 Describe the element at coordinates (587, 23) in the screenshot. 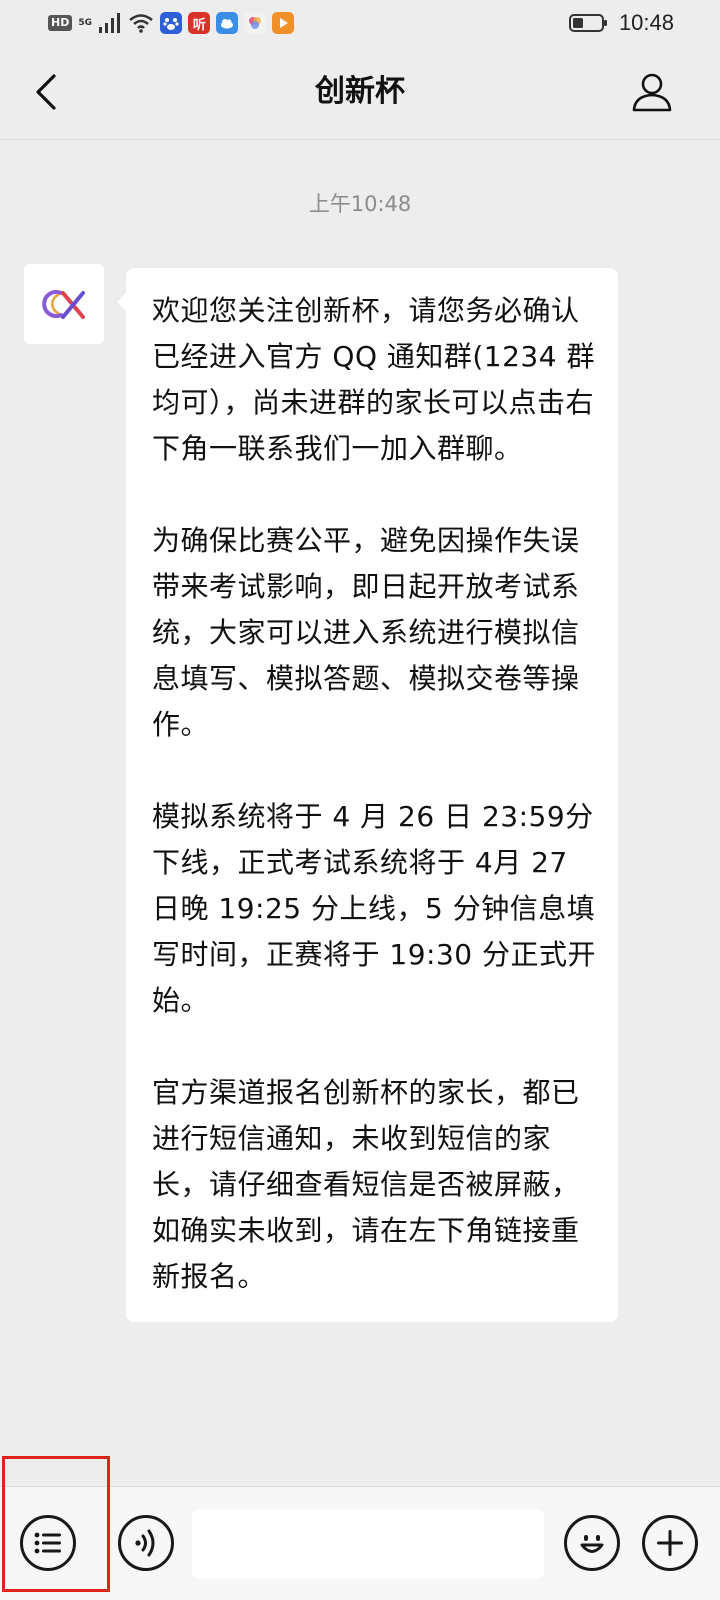

I see `battery-icon` at that location.